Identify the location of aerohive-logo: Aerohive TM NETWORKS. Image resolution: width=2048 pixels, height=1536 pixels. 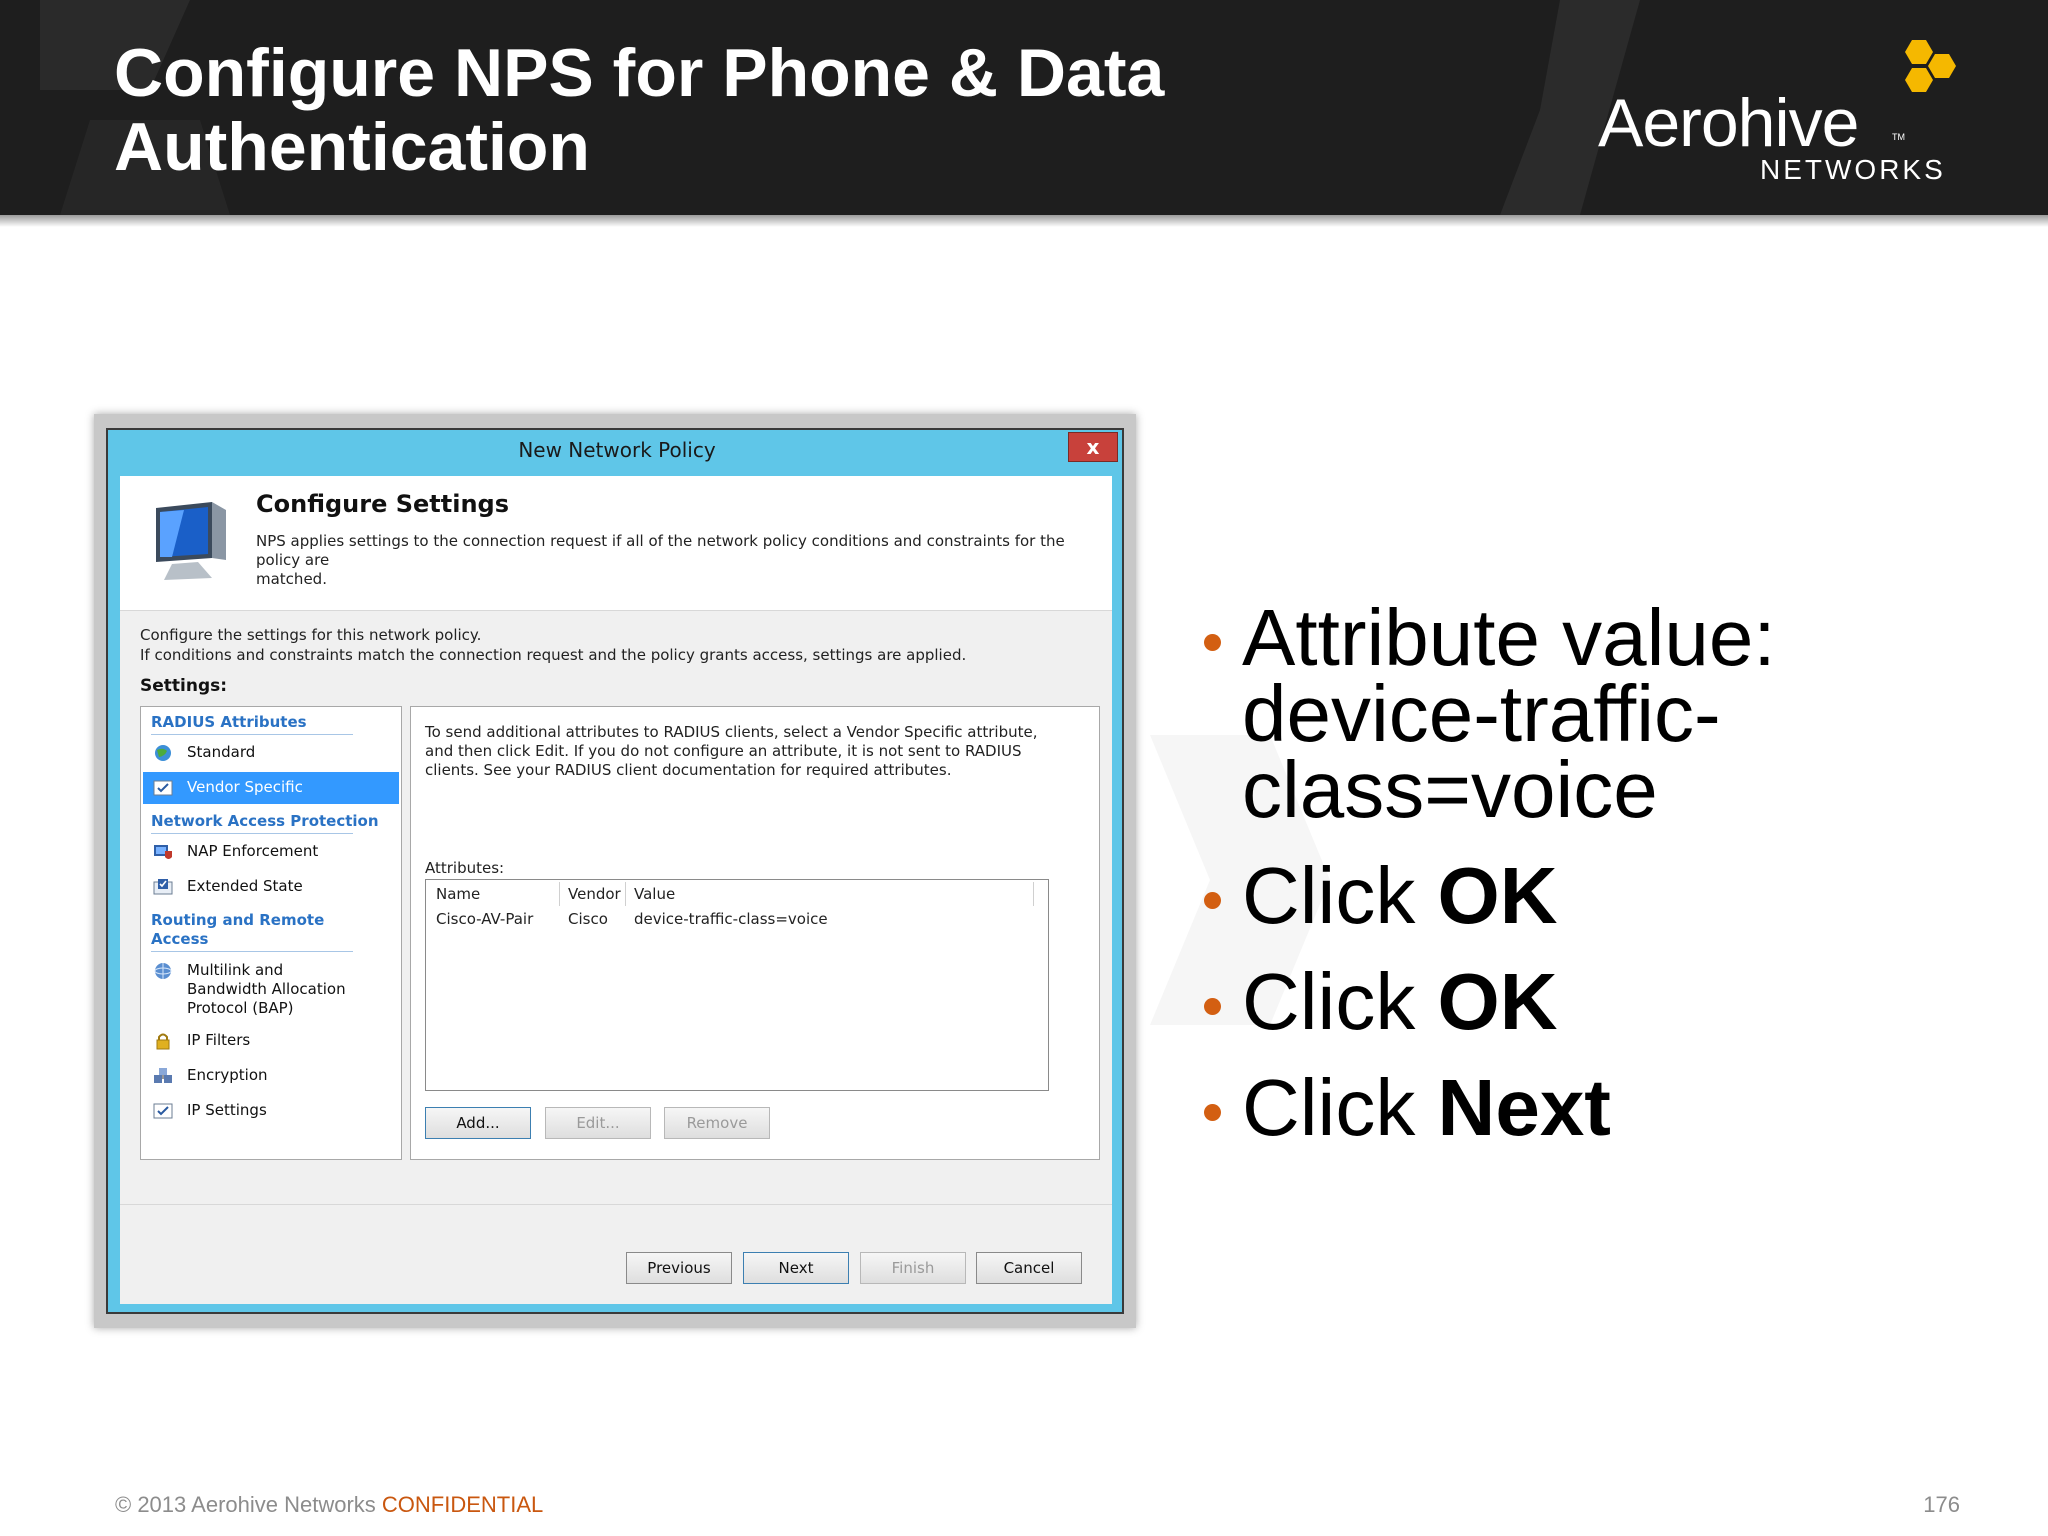
(1780, 116).